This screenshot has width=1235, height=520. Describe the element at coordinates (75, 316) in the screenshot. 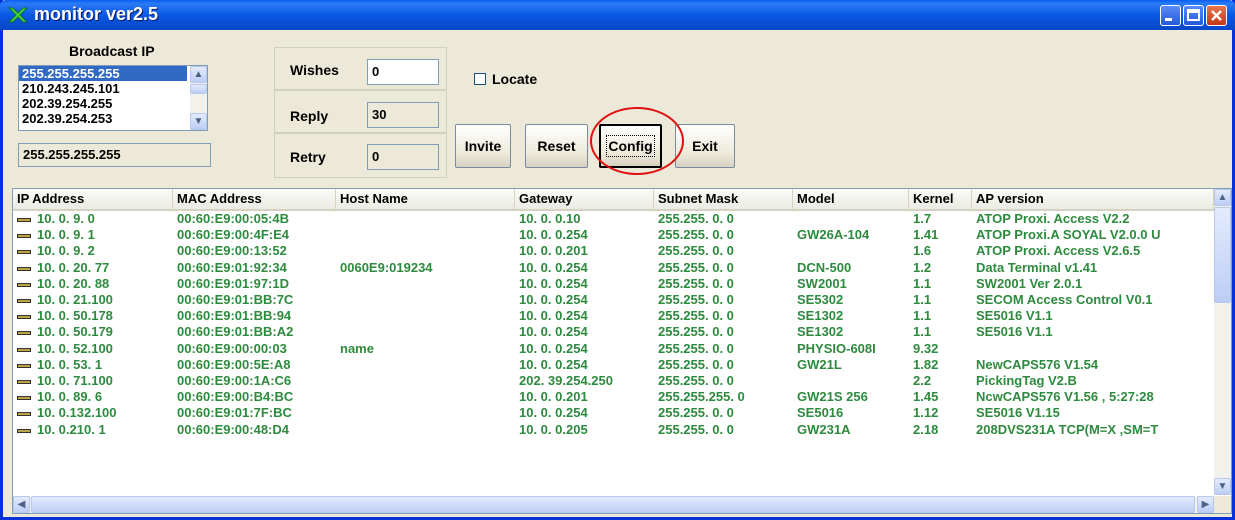

I see `table-cell: 10. 0. 50.178` at that location.